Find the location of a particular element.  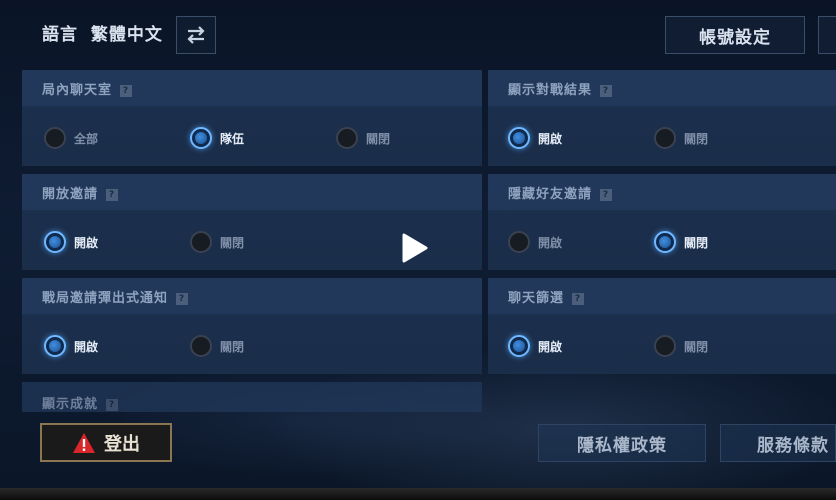

panel-title: 顯示對戰結果? is located at coordinates (560, 88).